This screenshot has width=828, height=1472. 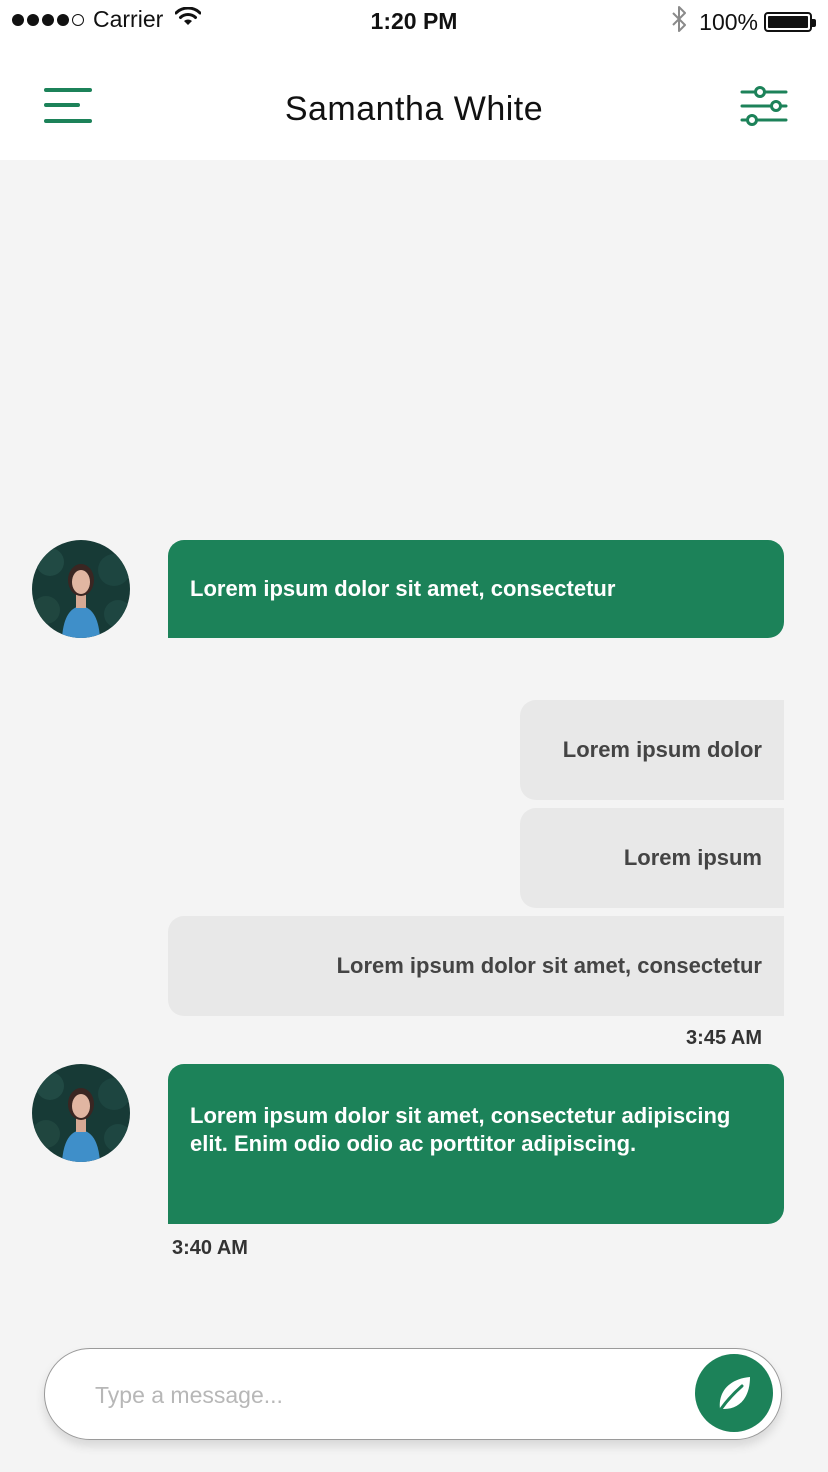 What do you see at coordinates (692, 857) in the screenshot?
I see `message-text: Lorem ipsum` at bounding box center [692, 857].